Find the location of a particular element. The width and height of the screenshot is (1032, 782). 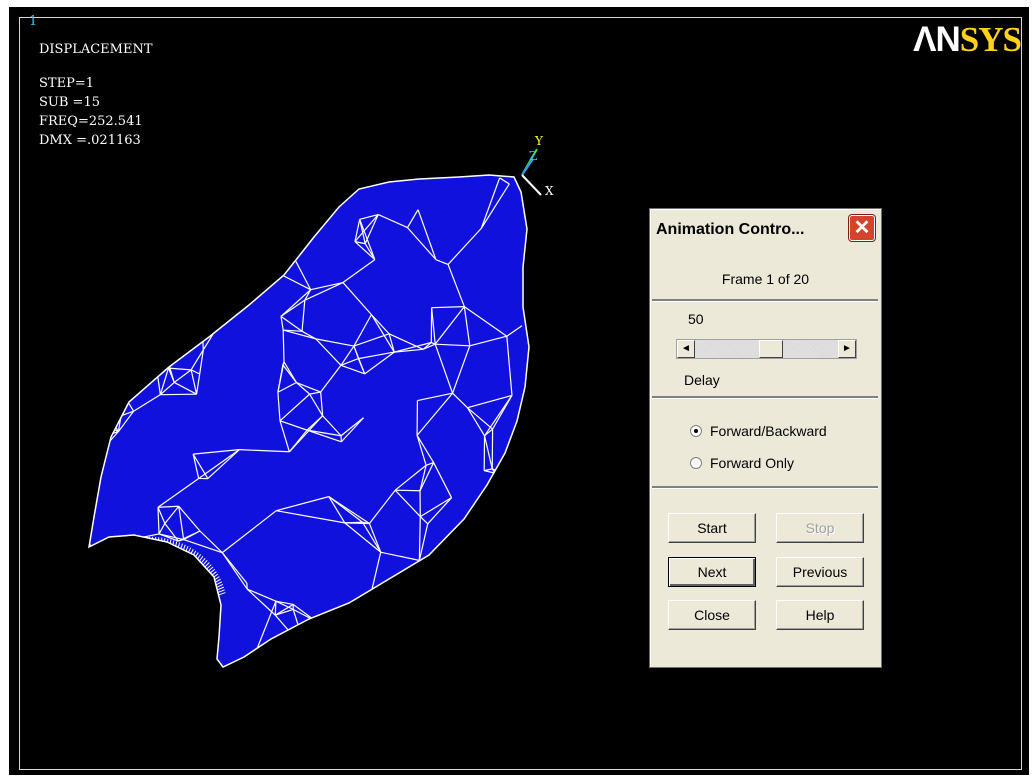

delay-label: Delay is located at coordinates (702, 380).